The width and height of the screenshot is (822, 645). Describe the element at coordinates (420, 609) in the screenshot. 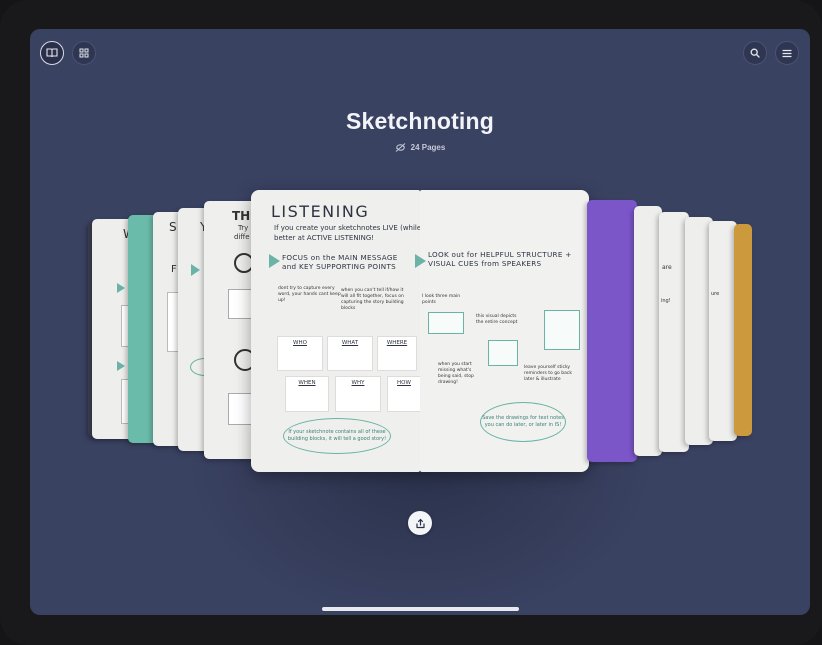

I see `home-indicator` at that location.